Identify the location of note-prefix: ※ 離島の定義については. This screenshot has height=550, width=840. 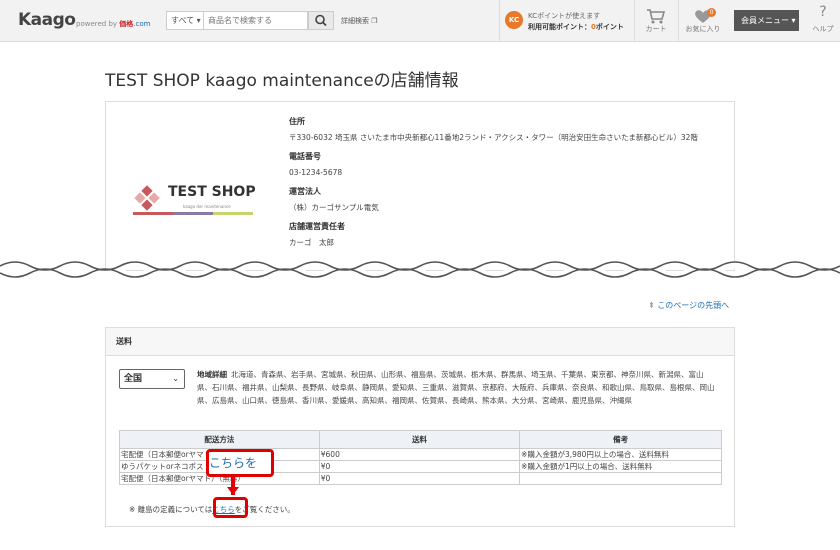
(171, 509).